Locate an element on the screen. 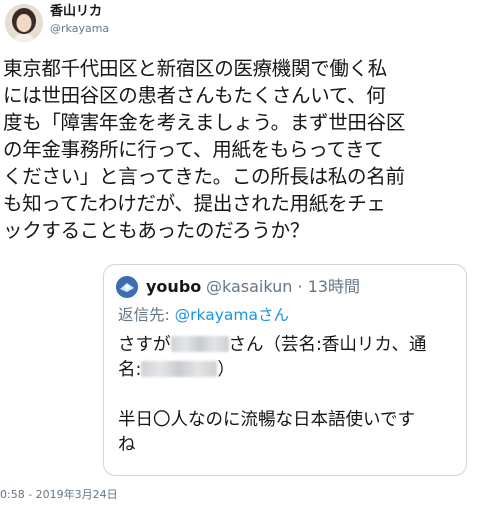 The image size is (480, 505). tweet-text-line: も知ってたわけだが、提出された用紙をチェ is located at coordinates (194, 203).